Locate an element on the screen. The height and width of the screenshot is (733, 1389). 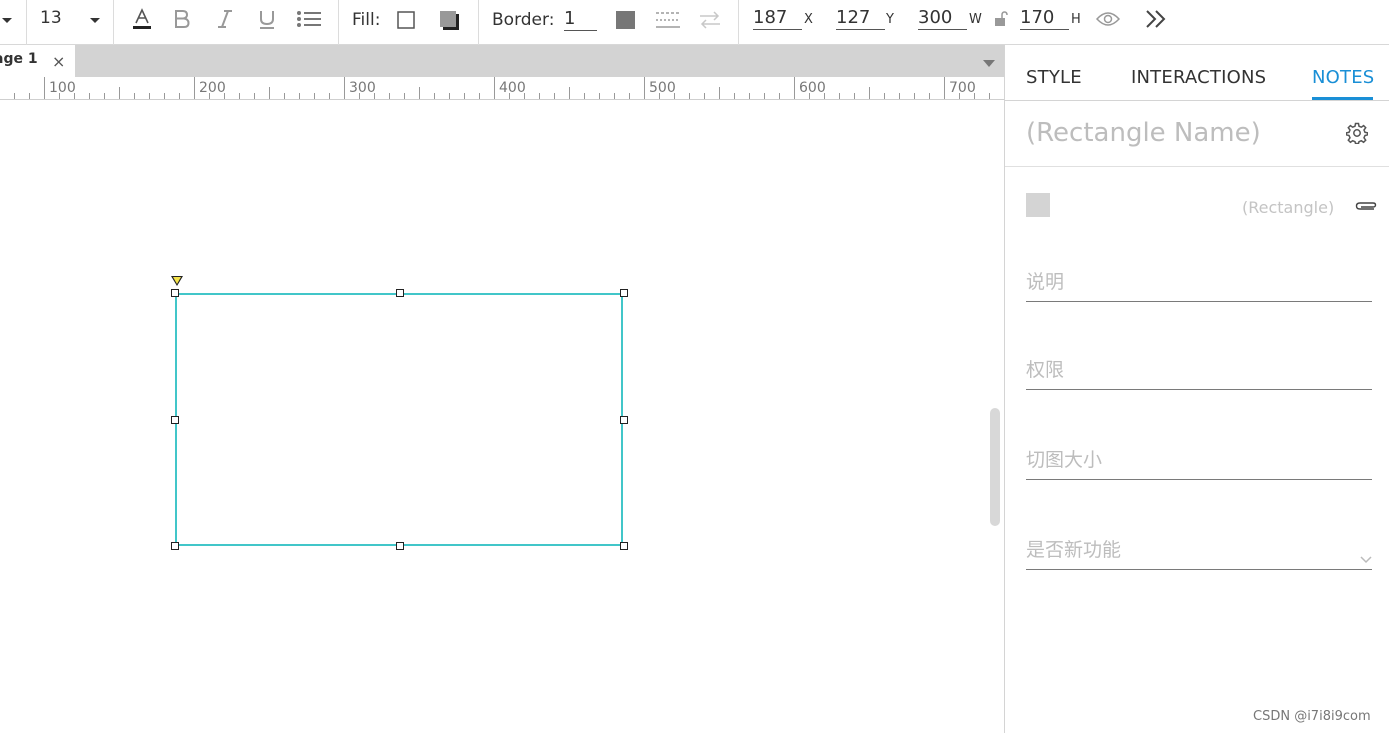
ruler-label: 700 is located at coordinates (962, 88).